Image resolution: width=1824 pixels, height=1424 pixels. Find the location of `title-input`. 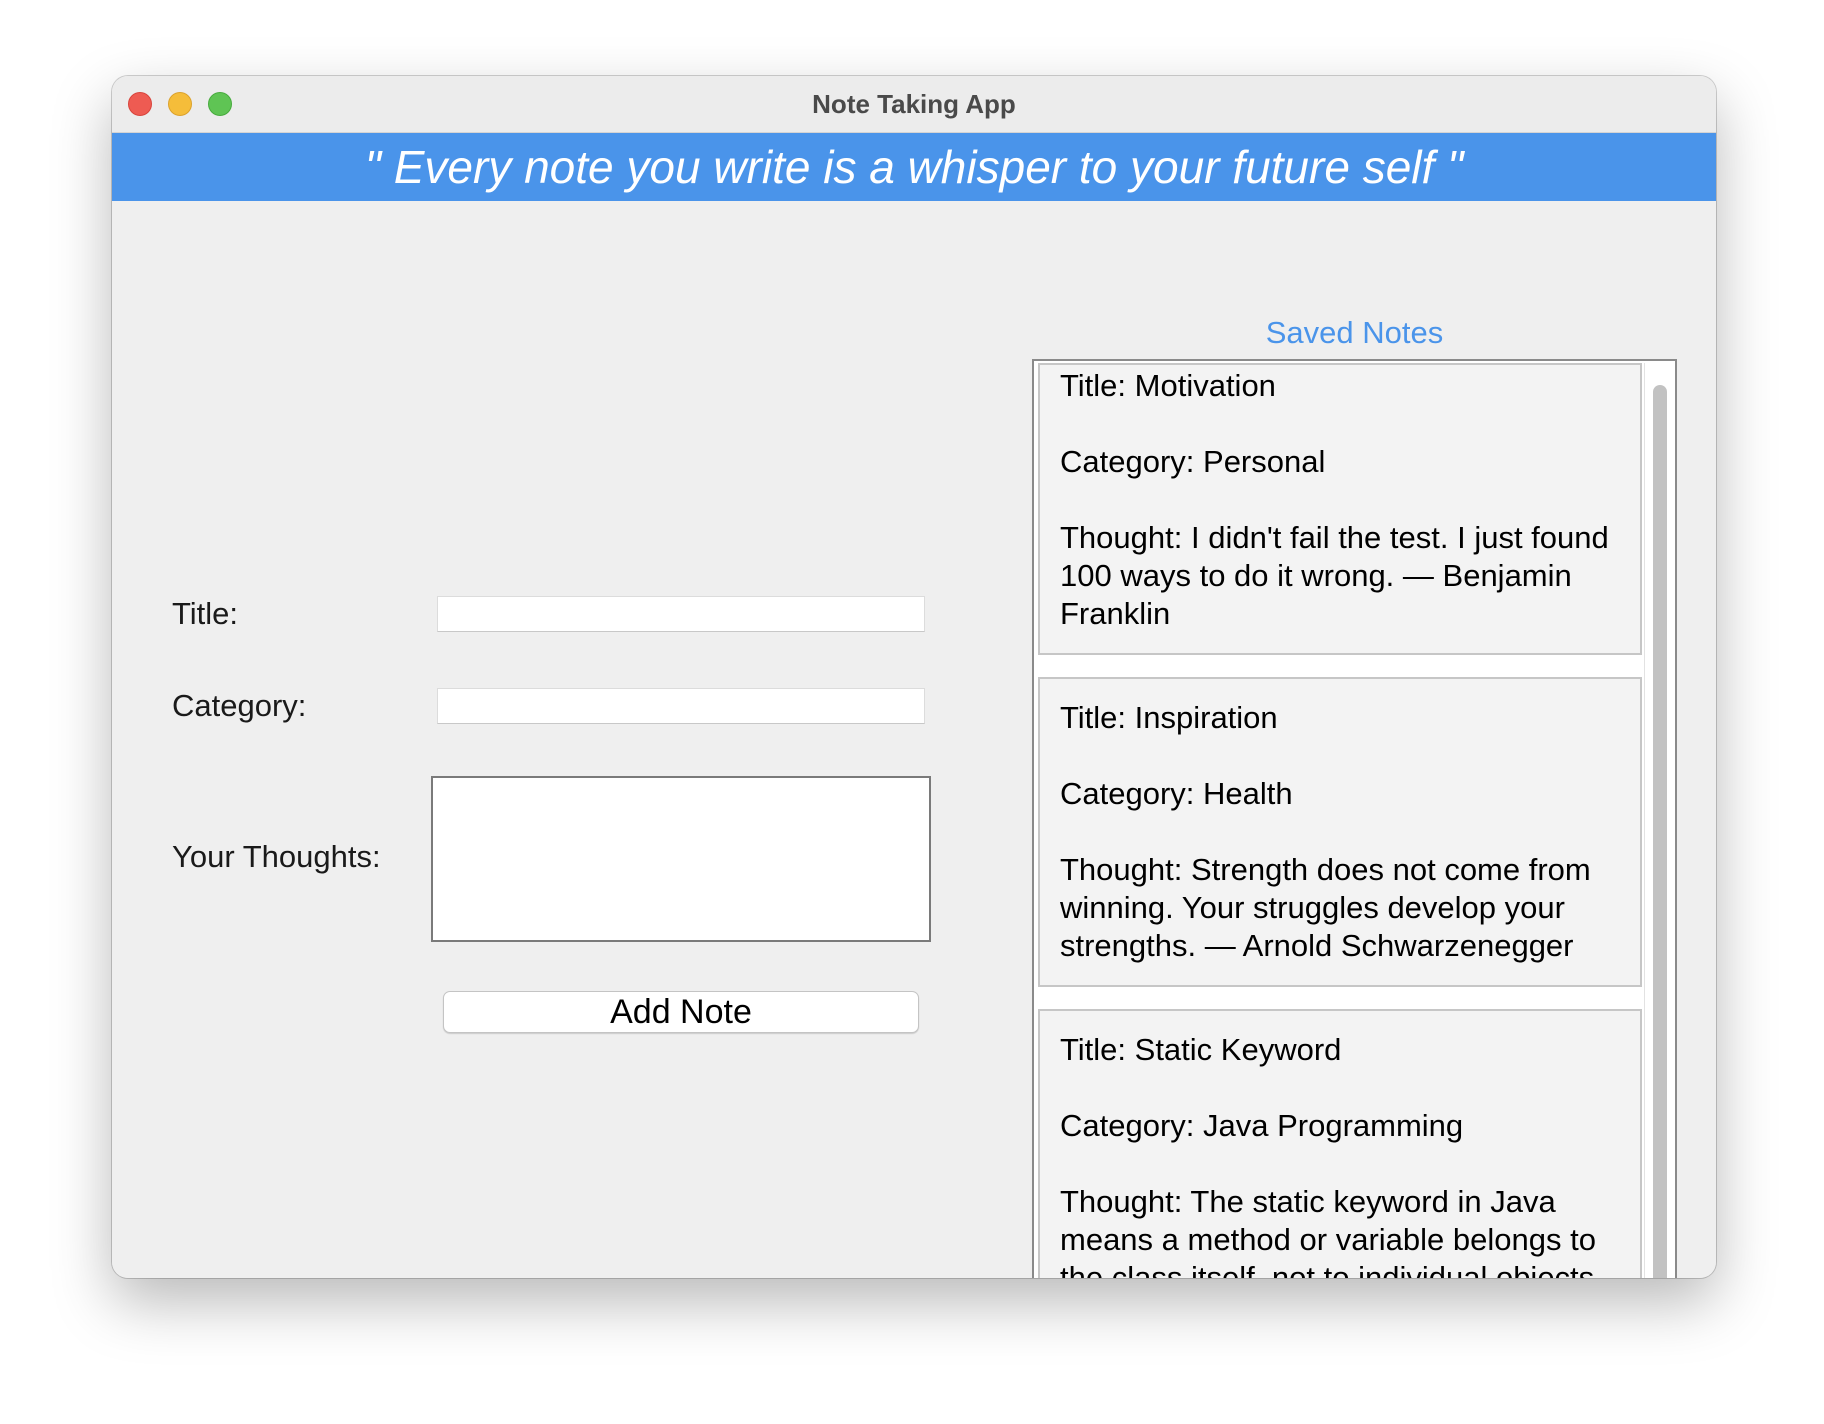

title-input is located at coordinates (681, 614).